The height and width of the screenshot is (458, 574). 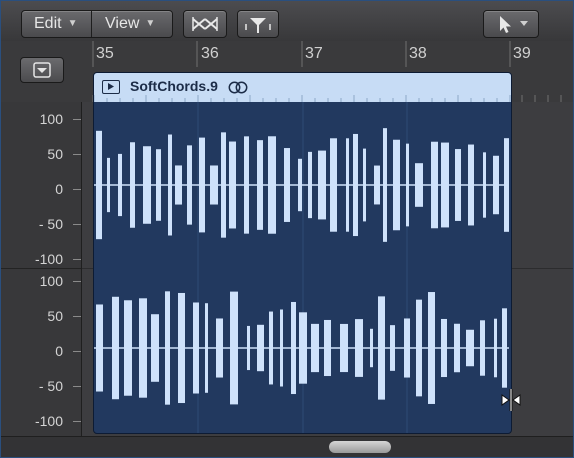 I want to click on segment-divider, so click(x=91, y=24).